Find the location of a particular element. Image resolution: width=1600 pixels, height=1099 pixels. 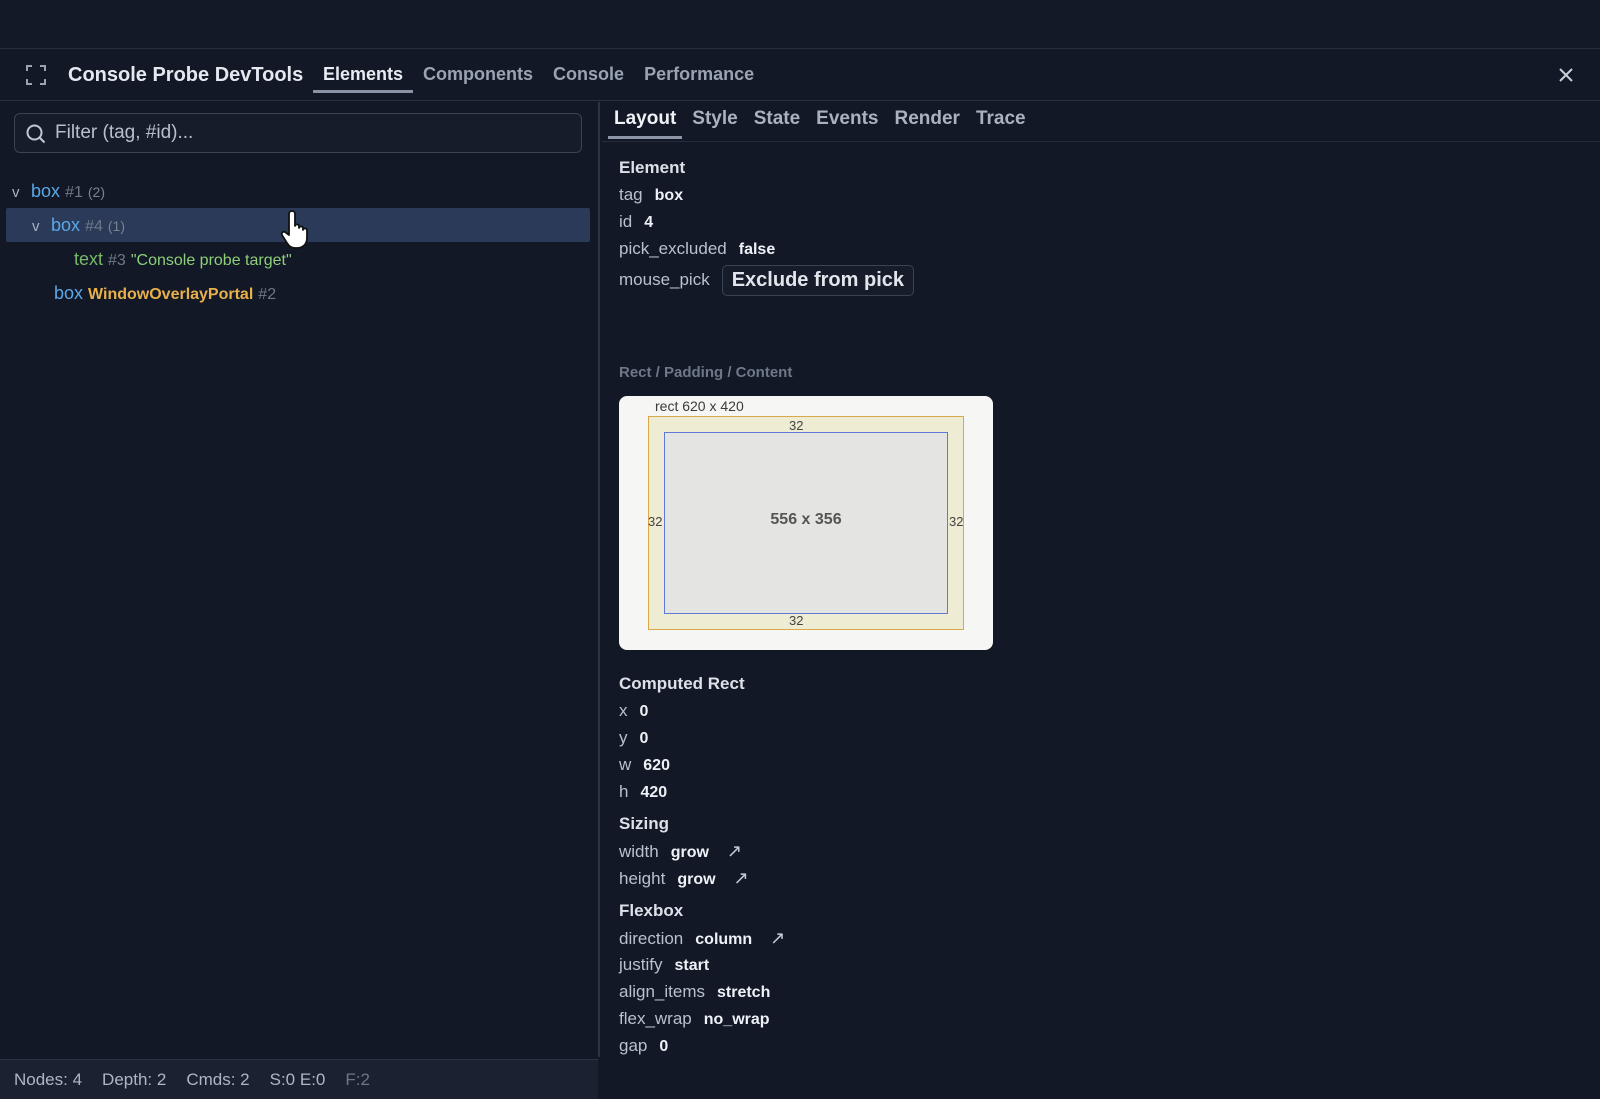

node-id: #2 is located at coordinates (267, 294).